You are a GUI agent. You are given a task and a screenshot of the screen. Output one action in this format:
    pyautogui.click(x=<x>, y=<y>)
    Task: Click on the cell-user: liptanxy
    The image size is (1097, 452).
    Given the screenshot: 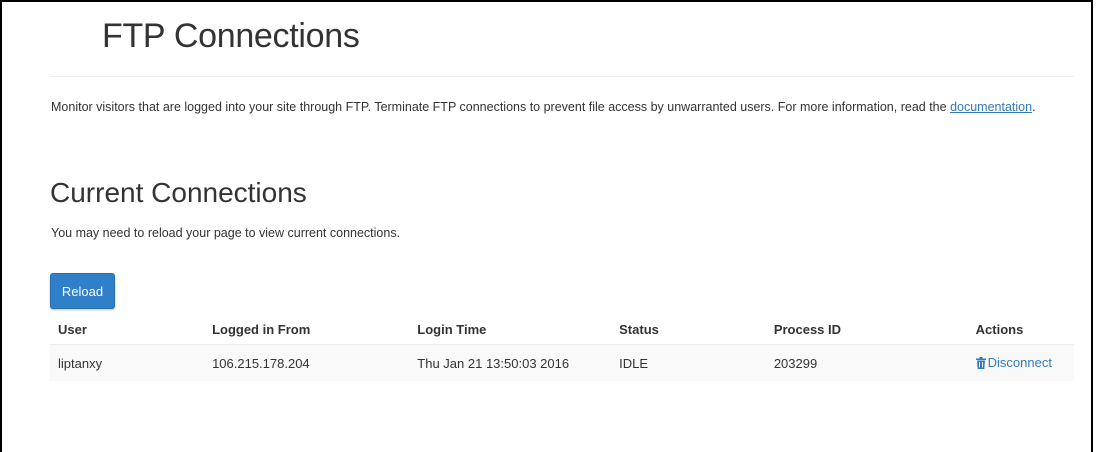 What is the action you would take?
    pyautogui.click(x=127, y=362)
    